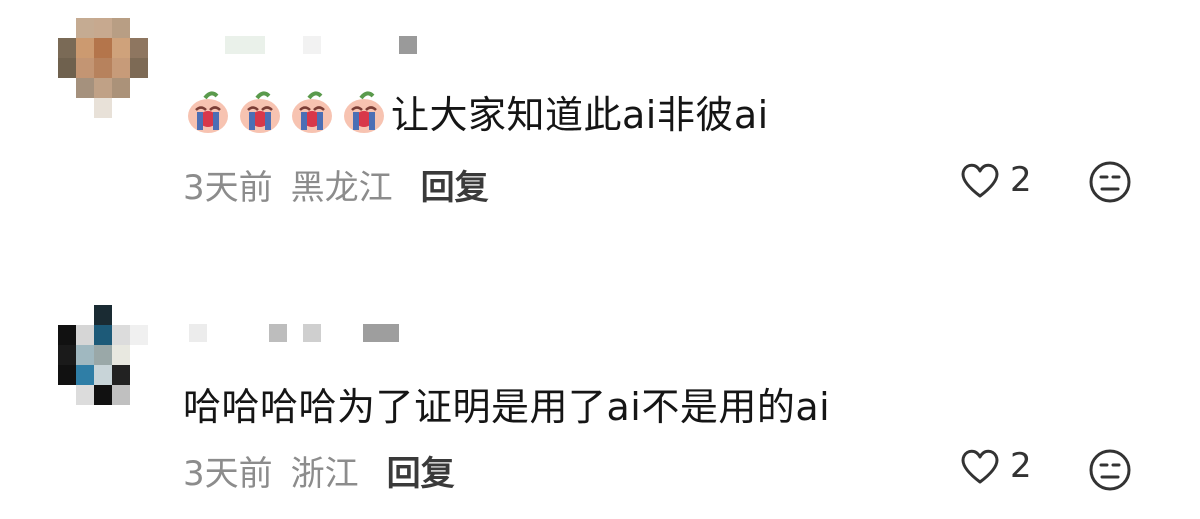  What do you see at coordinates (324, 474) in the screenshot?
I see `comment-location: 浙江` at bounding box center [324, 474].